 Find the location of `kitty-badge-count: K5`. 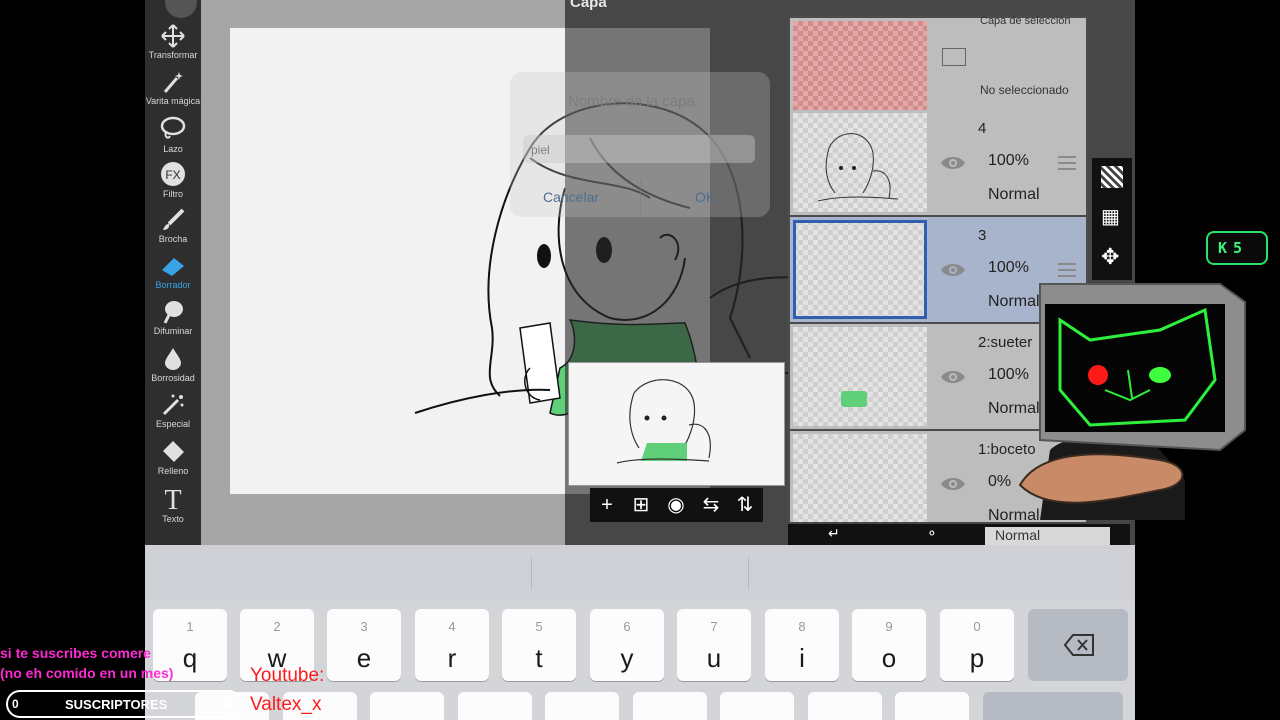

kitty-badge-count: K5 is located at coordinates (1233, 248).